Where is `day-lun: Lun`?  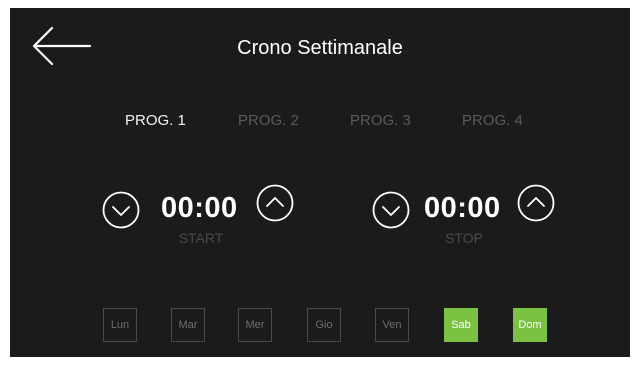
day-lun: Lun is located at coordinates (120, 325).